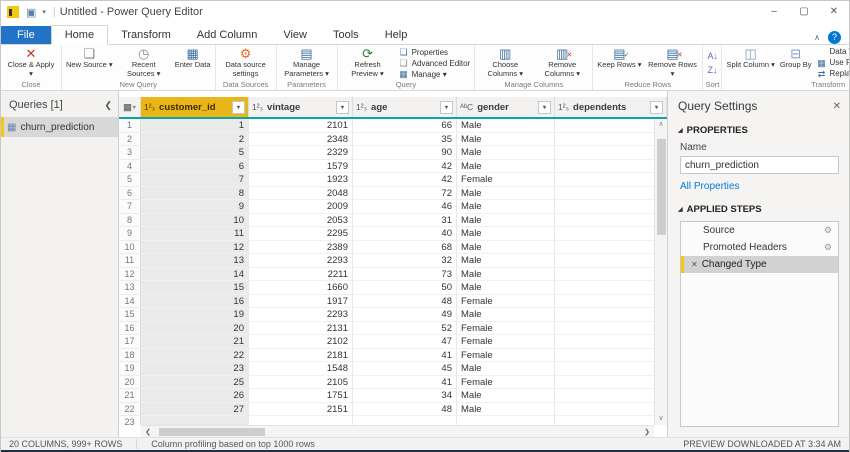 Image resolution: width=850 pixels, height=452 pixels. What do you see at coordinates (31, 12) in the screenshot?
I see `save-icon: ▣` at bounding box center [31, 12].